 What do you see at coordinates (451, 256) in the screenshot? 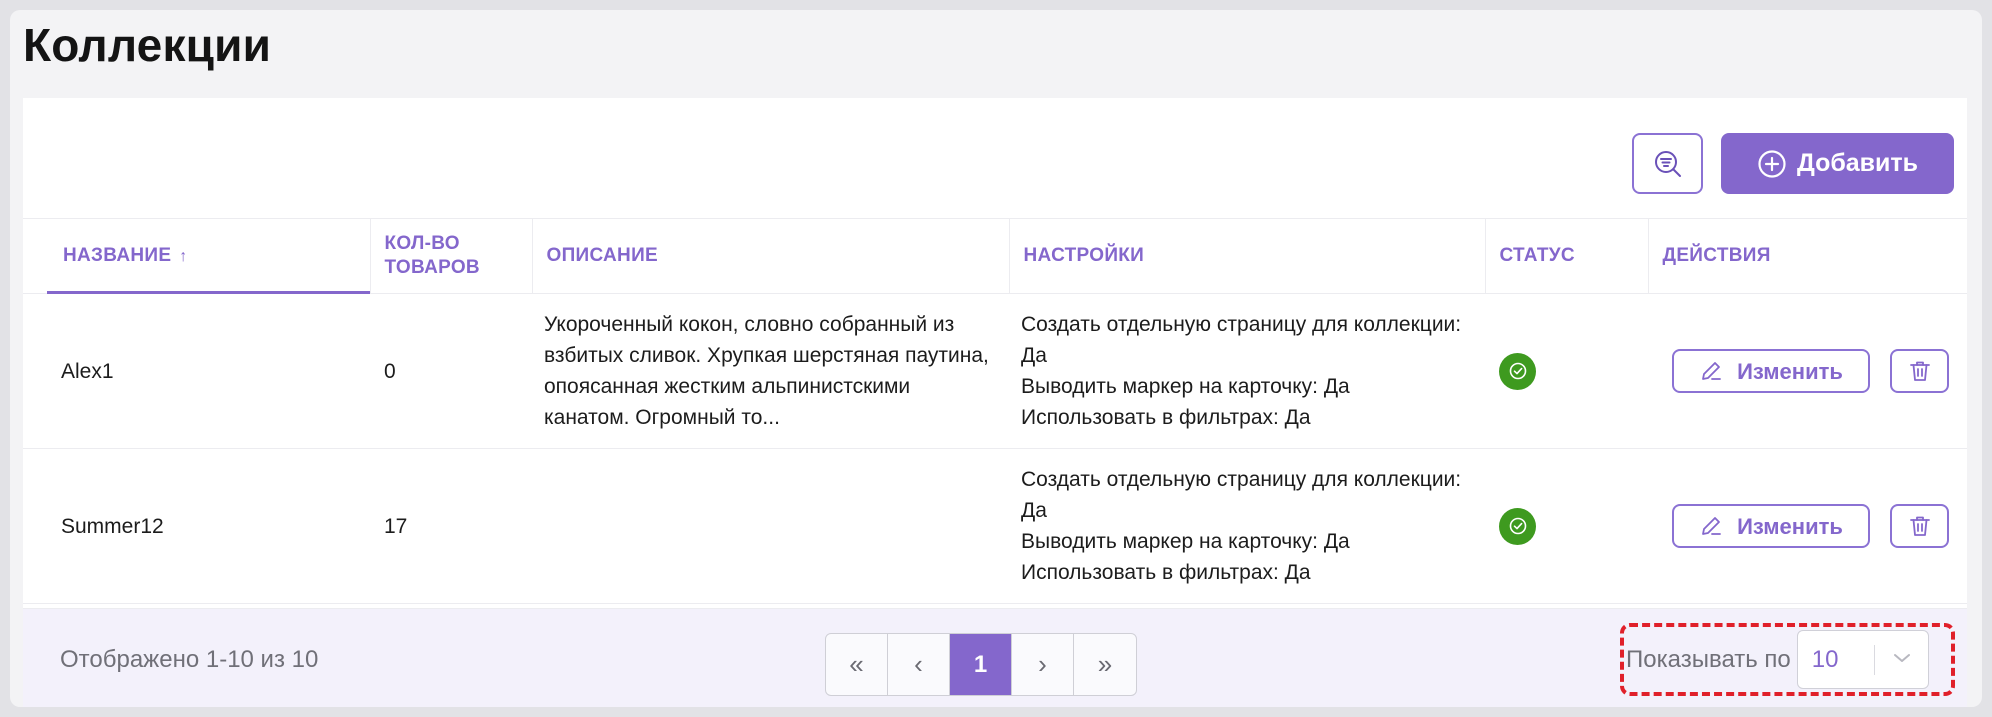
I see `column-header-count: КОЛ-ВО ТОВАРОВ` at bounding box center [451, 256].